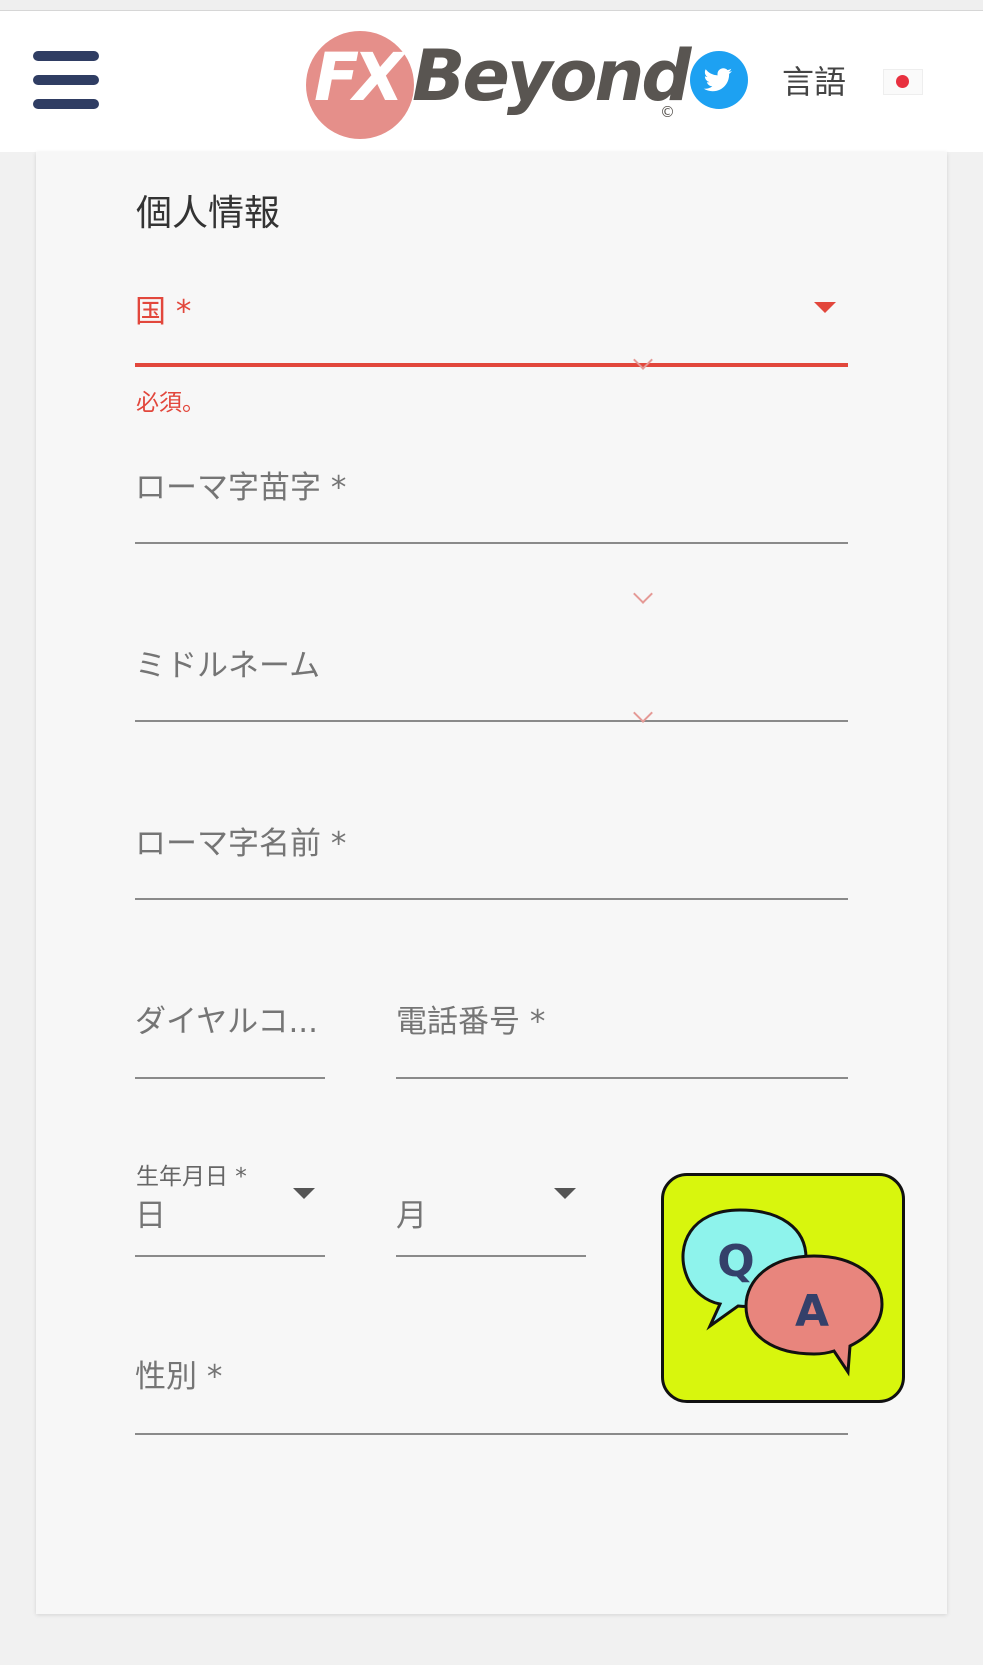  Describe the element at coordinates (304, 1193) in the screenshot. I see `birth-day-dropdown-arrow-icon` at that location.